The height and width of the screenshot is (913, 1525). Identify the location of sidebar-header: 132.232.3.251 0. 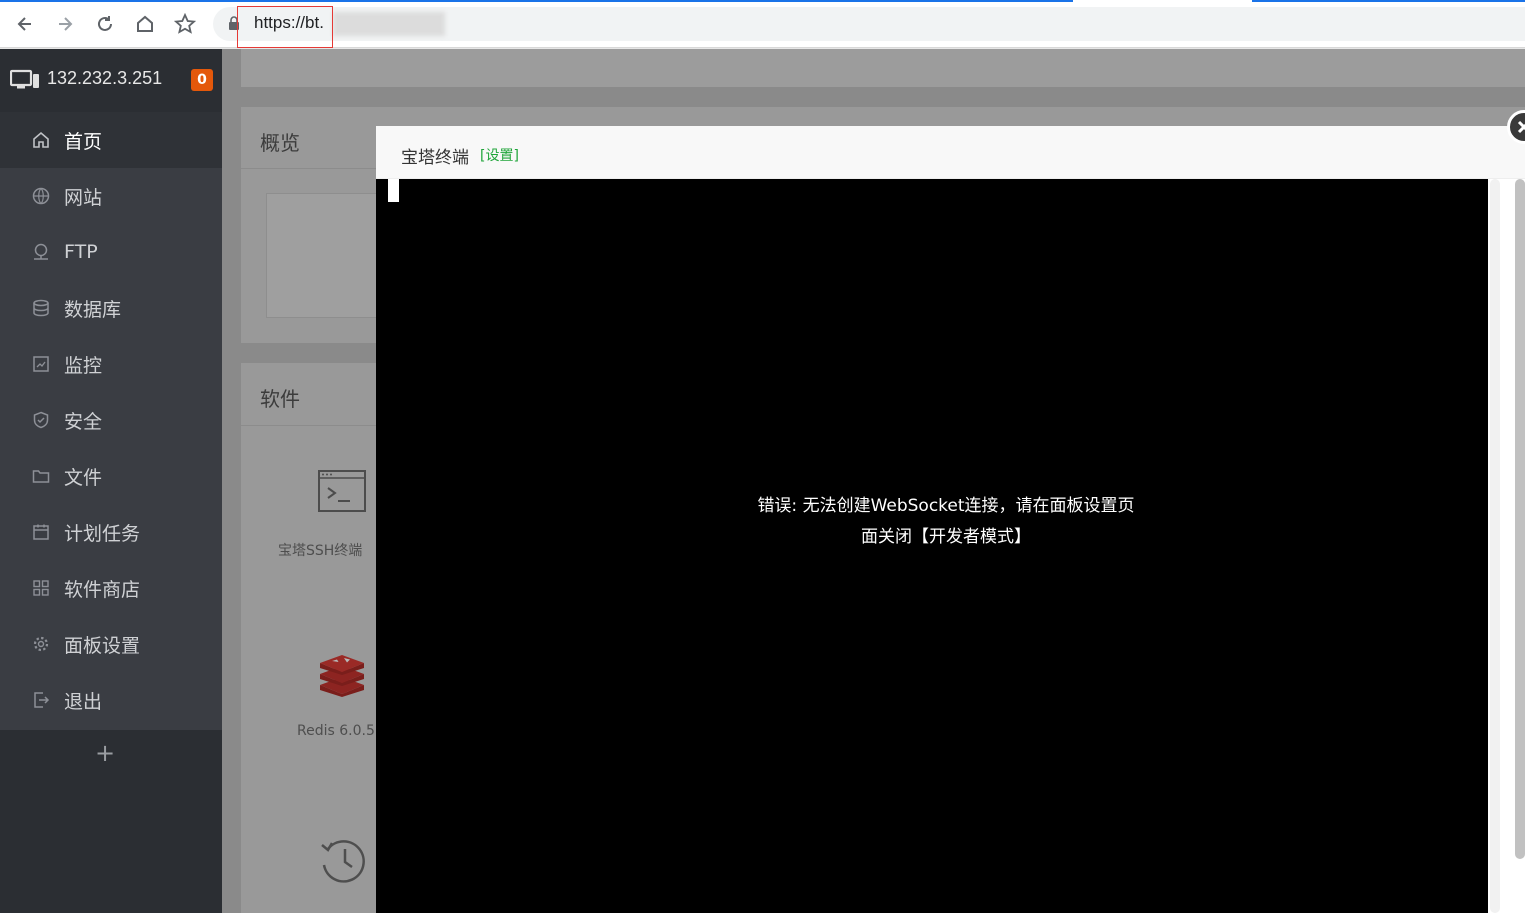
(111, 80).